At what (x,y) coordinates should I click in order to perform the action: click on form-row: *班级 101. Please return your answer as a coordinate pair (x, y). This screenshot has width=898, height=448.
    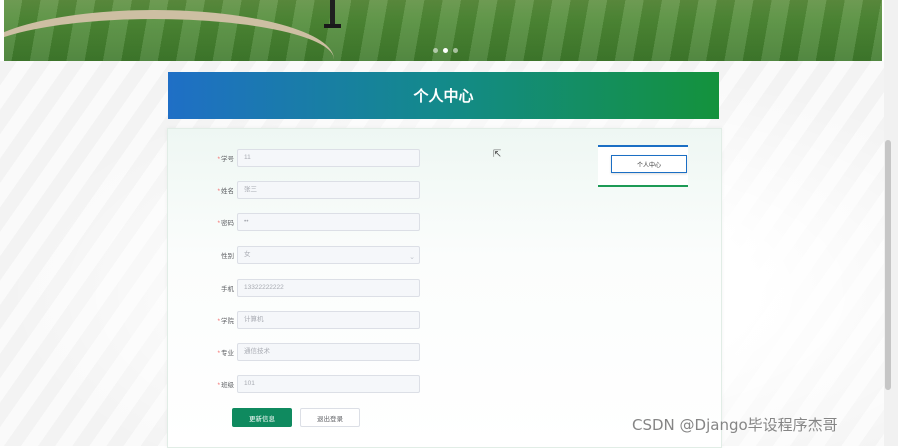
    Looking at the image, I should click on (298, 385).